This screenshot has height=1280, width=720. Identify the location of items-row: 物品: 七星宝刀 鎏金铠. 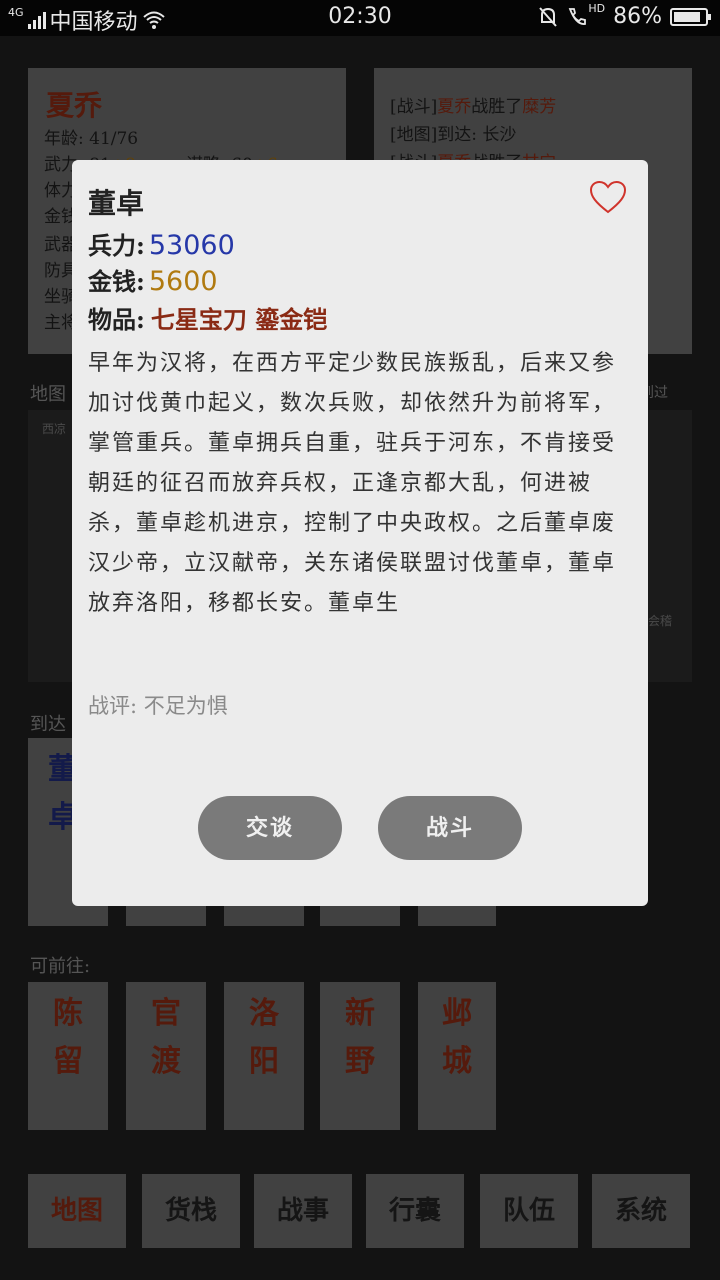
(207, 317).